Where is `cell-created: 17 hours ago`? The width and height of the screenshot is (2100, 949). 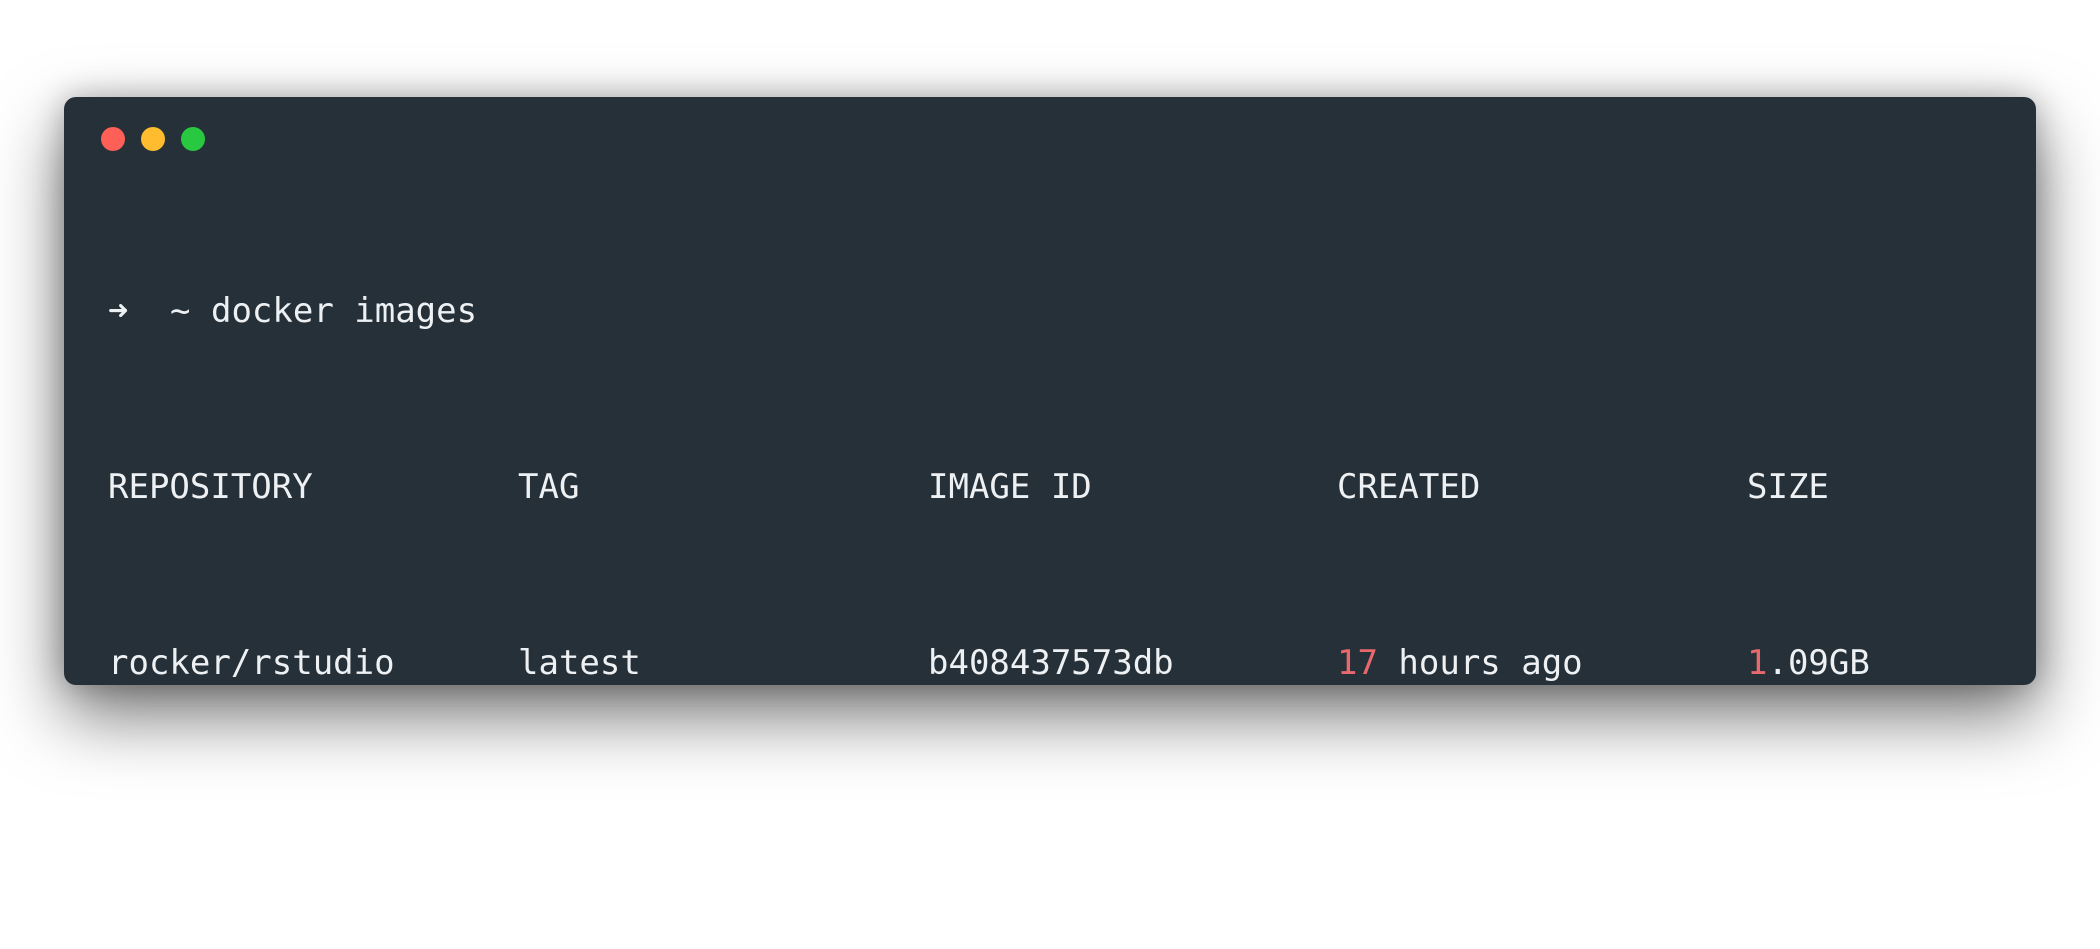 cell-created: 17 hours ago is located at coordinates (1460, 663).